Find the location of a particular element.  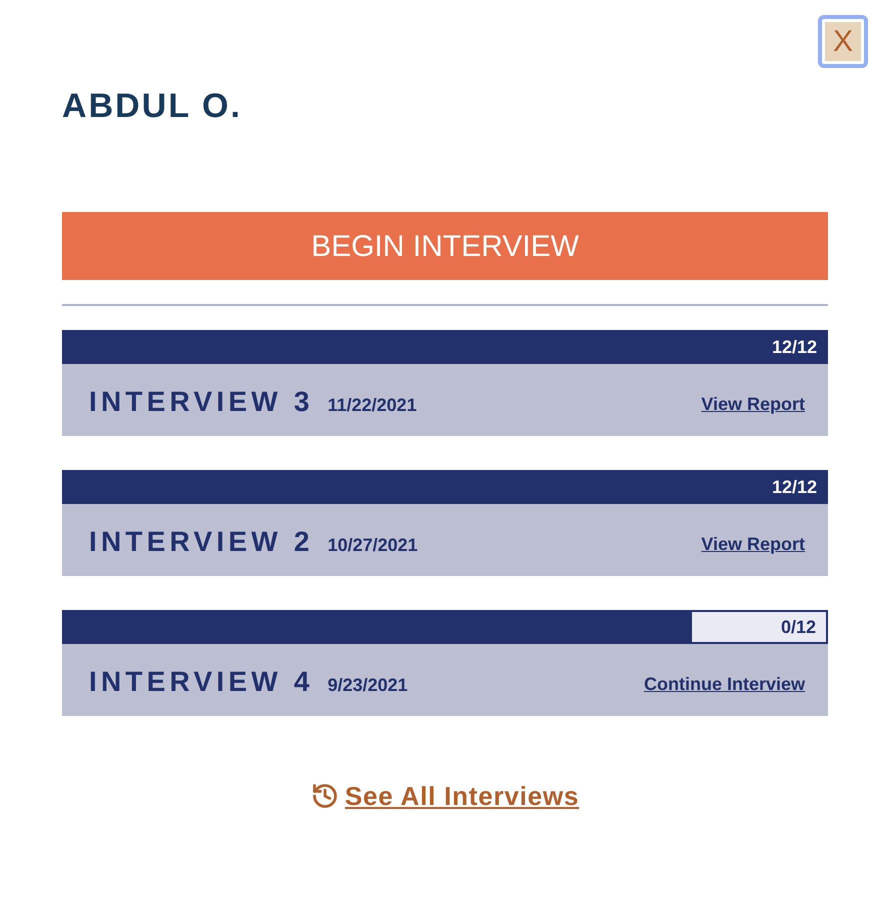

progress-count: 0/12 is located at coordinates (759, 627).